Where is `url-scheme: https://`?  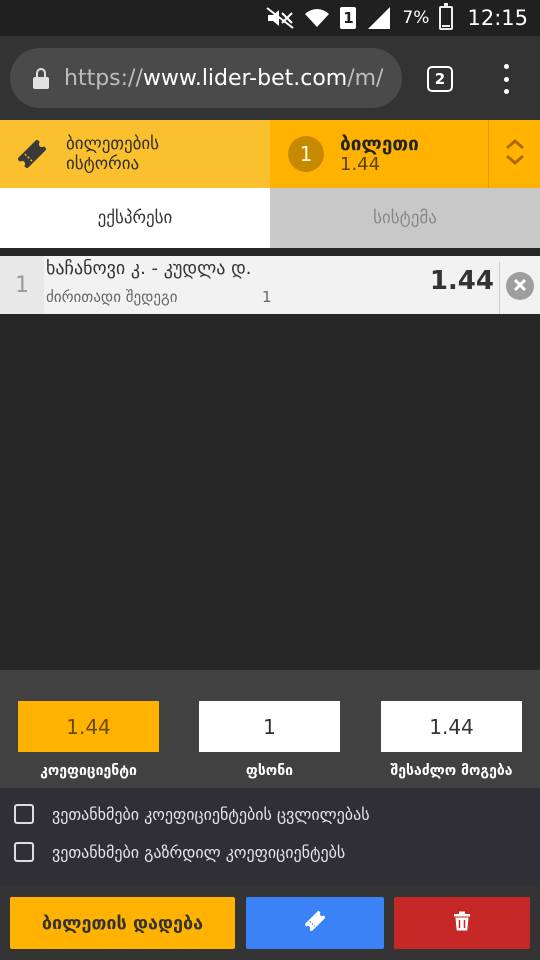
url-scheme: https:// is located at coordinates (103, 78).